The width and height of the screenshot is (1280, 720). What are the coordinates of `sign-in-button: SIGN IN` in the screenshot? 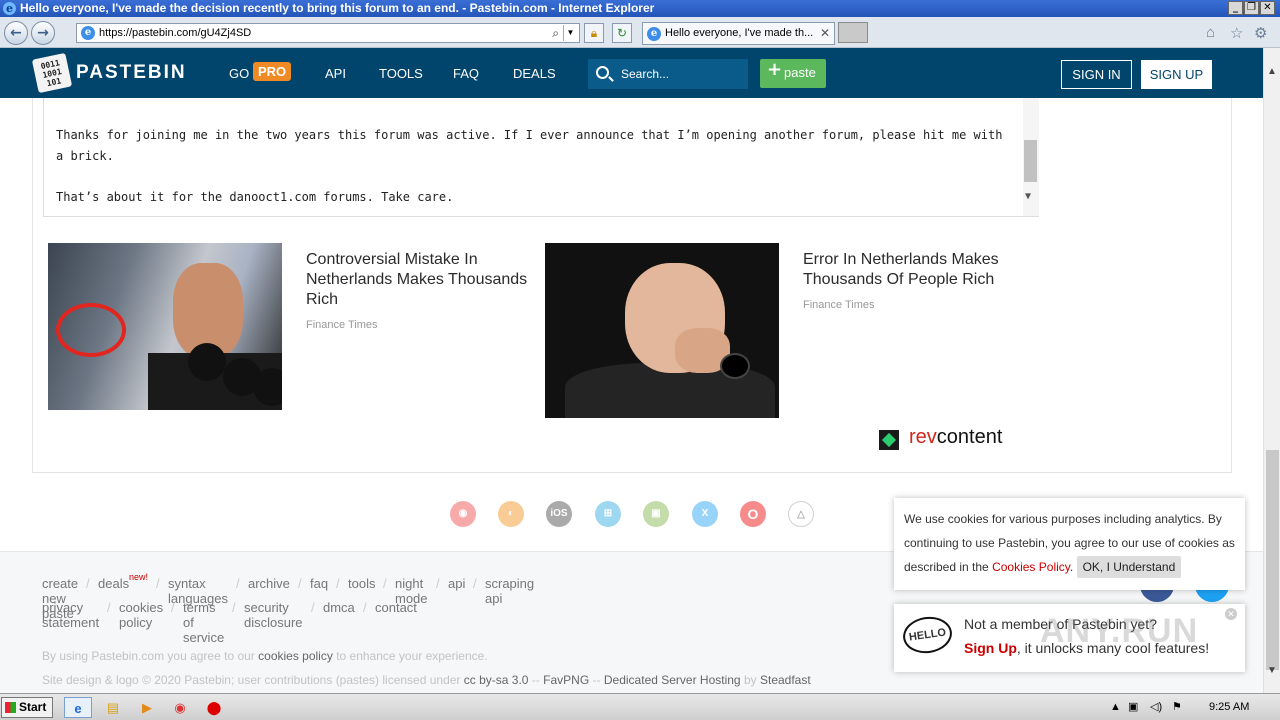 It's located at (1096, 74).